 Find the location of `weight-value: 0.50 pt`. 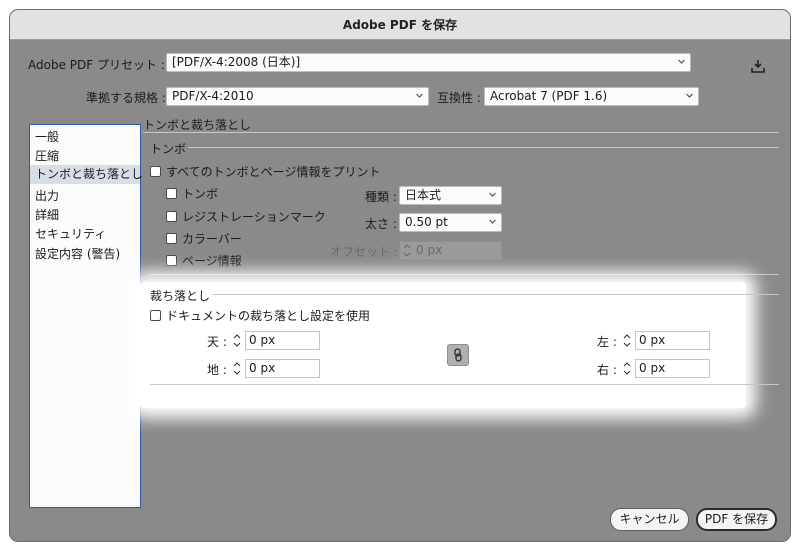

weight-value: 0.50 pt is located at coordinates (426, 222).